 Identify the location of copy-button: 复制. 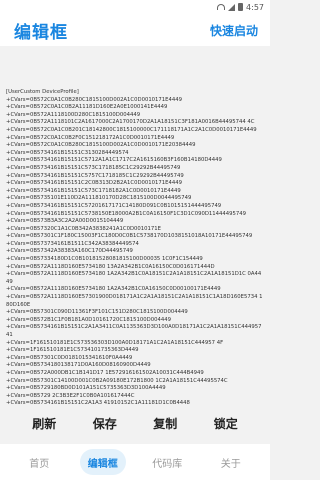
(165, 423).